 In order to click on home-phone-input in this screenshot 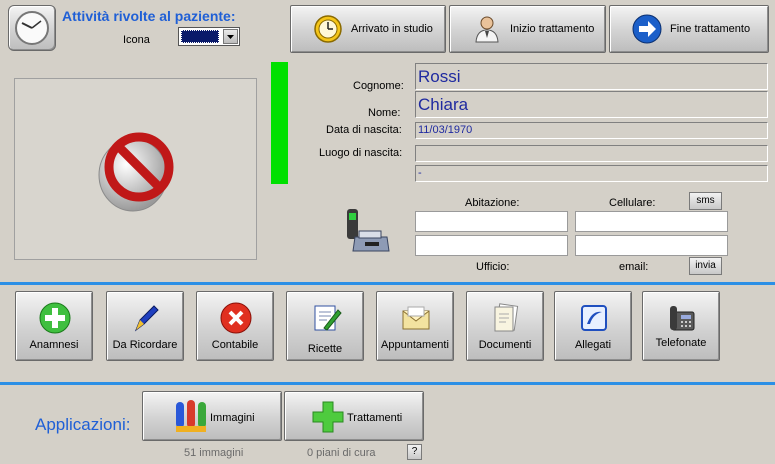, I will do `click(491, 221)`.